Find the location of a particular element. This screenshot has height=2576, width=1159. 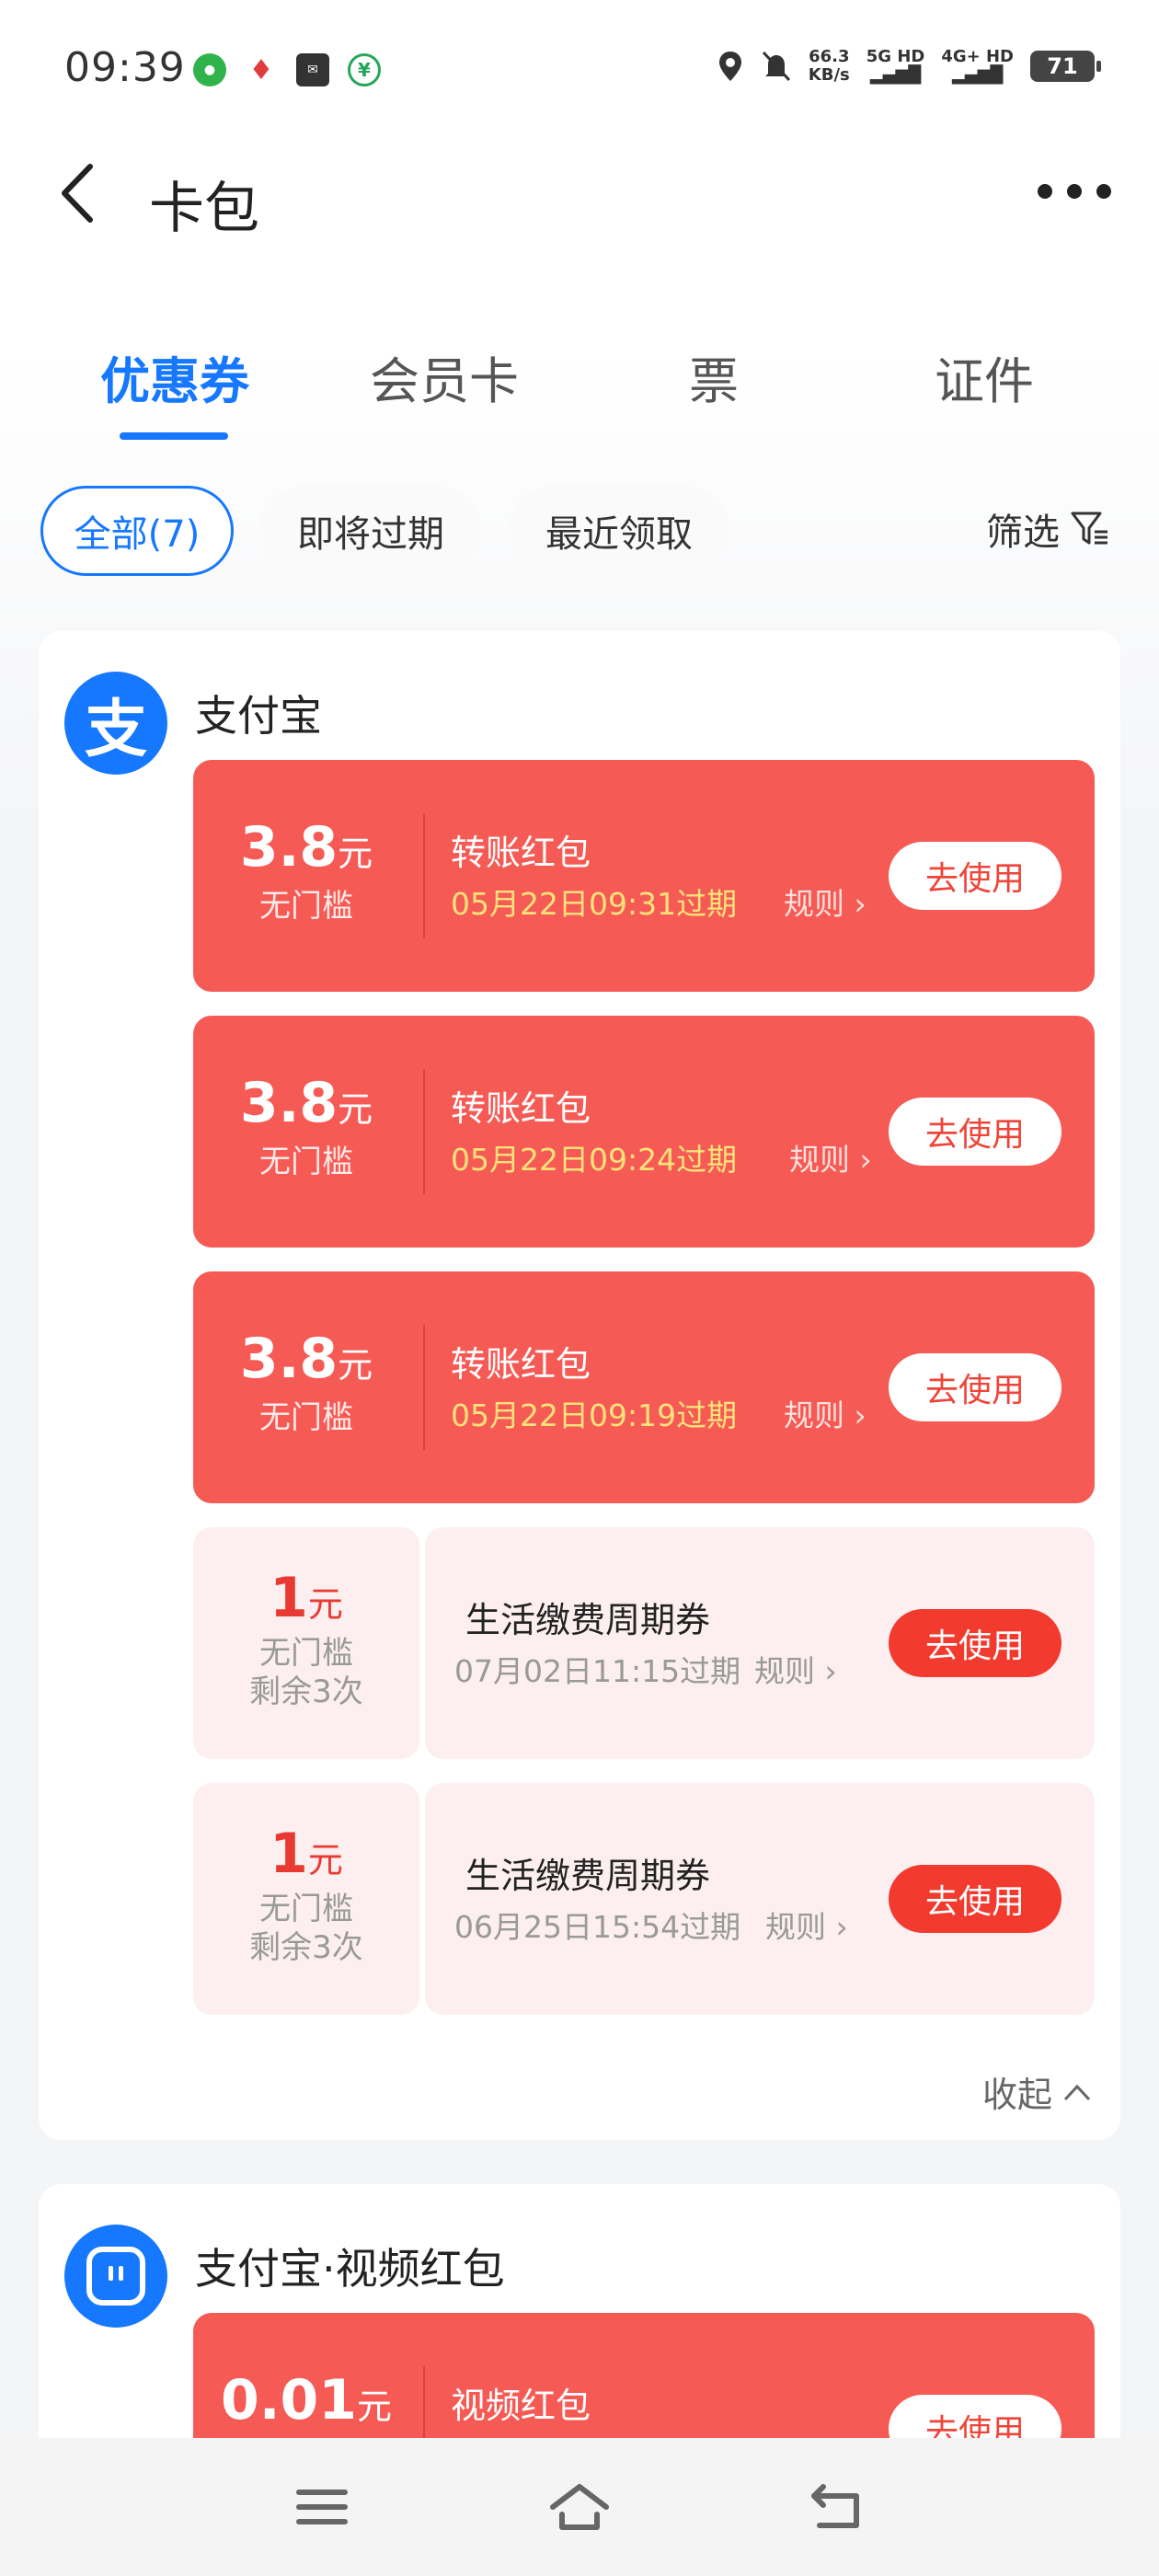

net-speed-unit: KB/s is located at coordinates (829, 75).